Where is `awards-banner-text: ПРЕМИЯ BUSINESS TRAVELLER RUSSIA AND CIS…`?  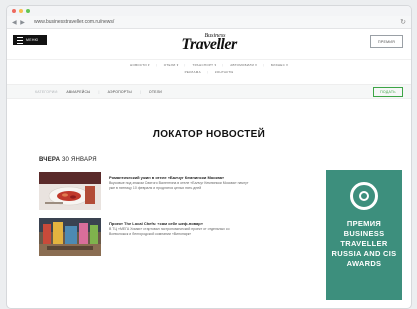
awards-banner-text: ПРЕМИЯ BUSINESS TRAVELLER RUSSIA AND CIS… is located at coordinates (364, 244).